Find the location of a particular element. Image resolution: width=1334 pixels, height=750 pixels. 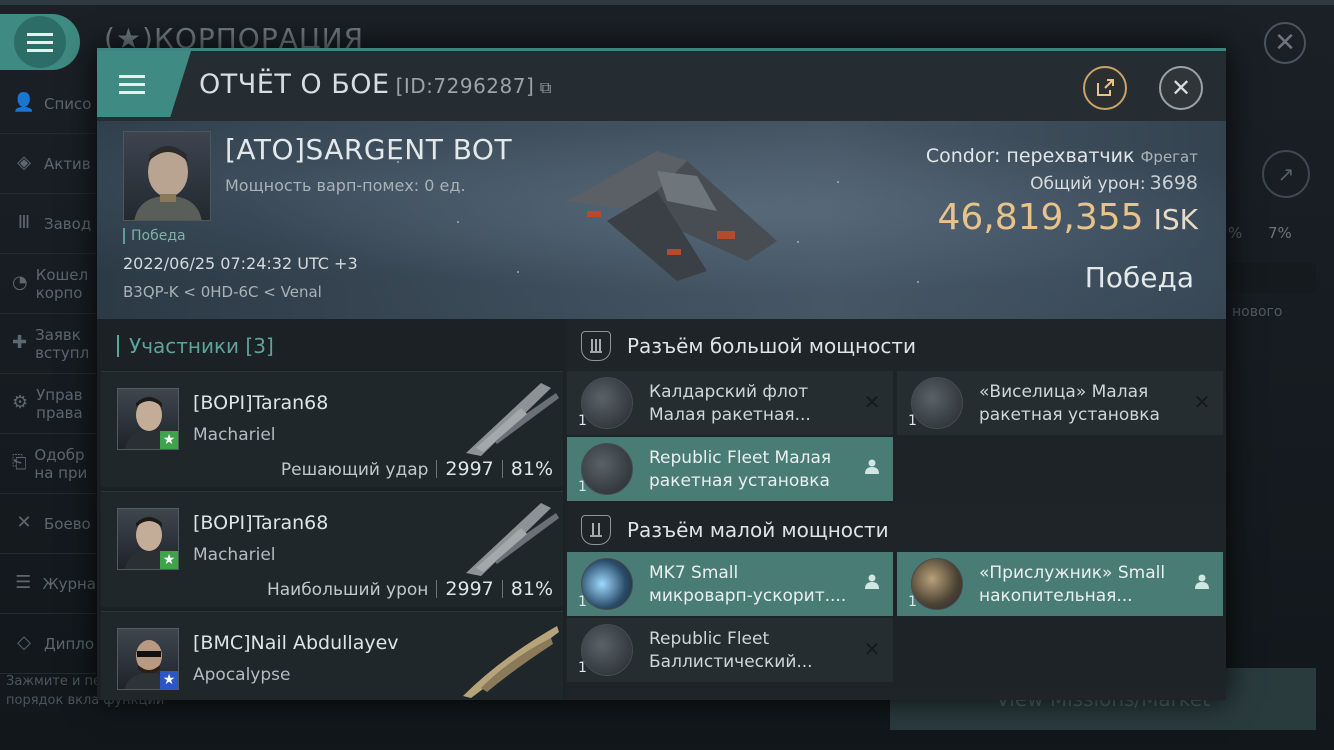

menu-icon is located at coordinates (40, 42).